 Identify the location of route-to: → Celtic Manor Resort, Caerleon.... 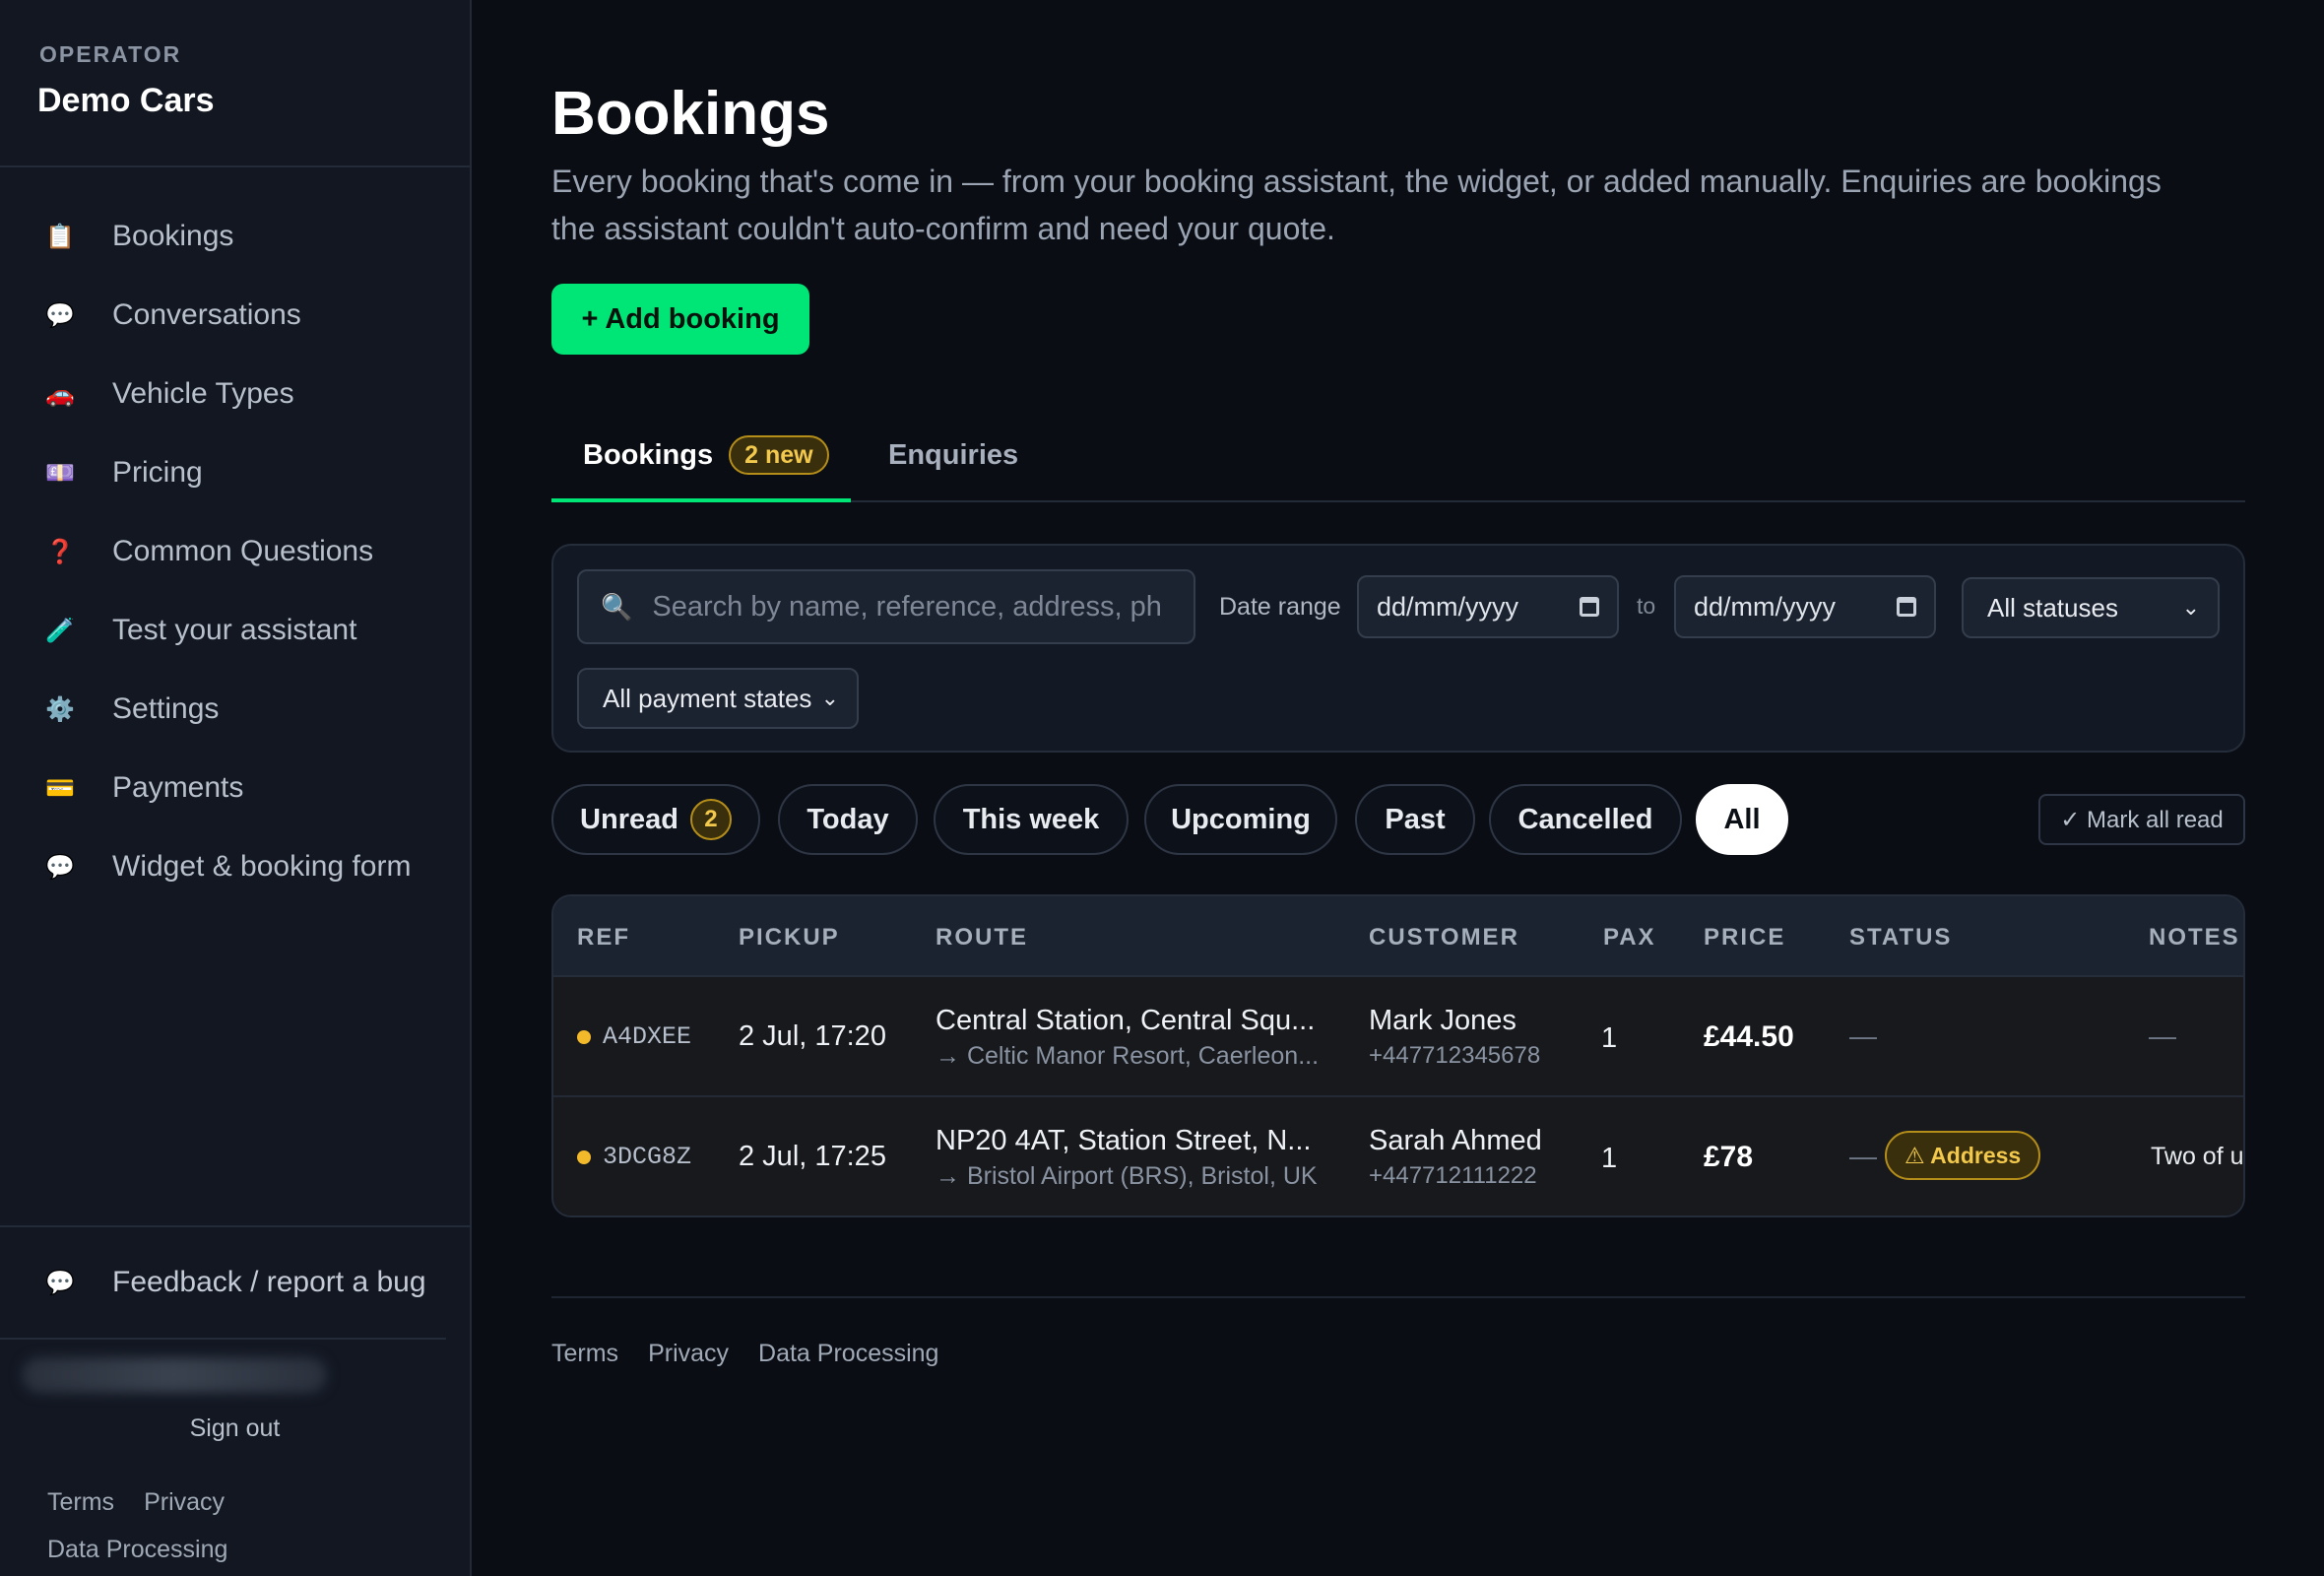
(1128, 1056).